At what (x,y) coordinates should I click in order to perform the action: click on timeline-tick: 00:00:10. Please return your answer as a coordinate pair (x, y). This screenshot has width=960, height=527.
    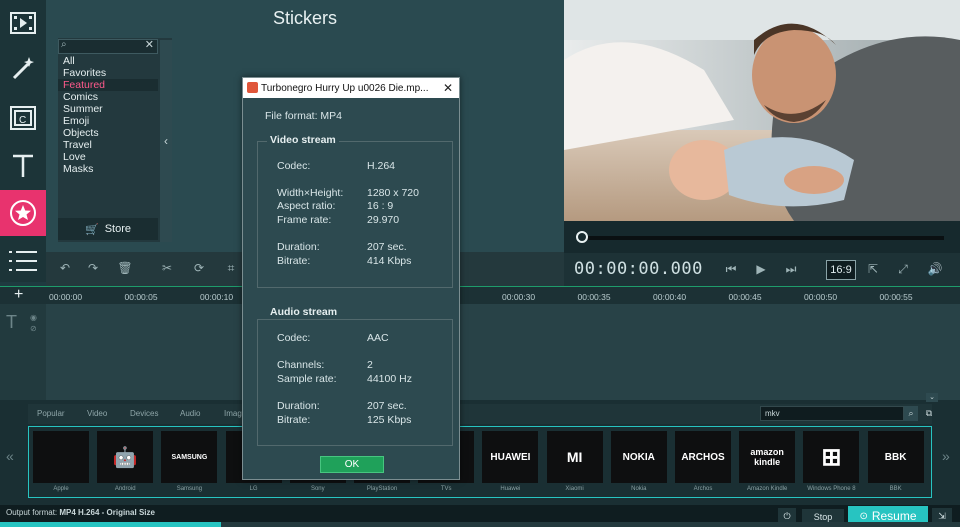
    Looking at the image, I should click on (217, 297).